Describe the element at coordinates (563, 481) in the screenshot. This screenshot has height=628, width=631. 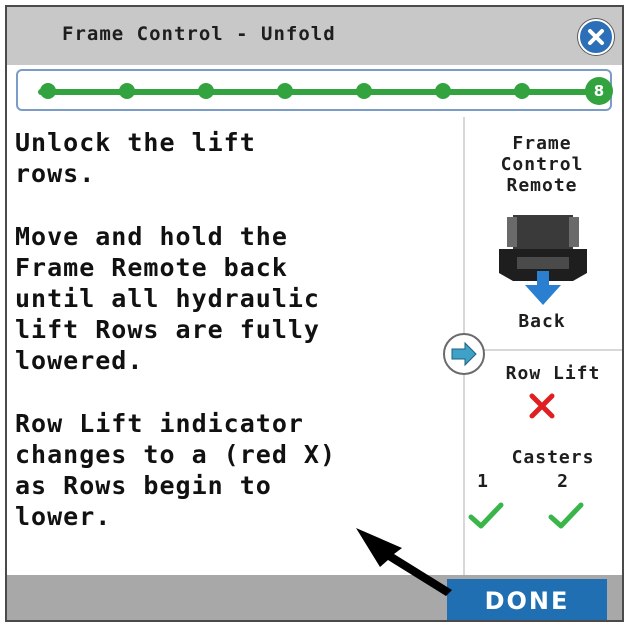
I see `caster-2-label: 2` at that location.